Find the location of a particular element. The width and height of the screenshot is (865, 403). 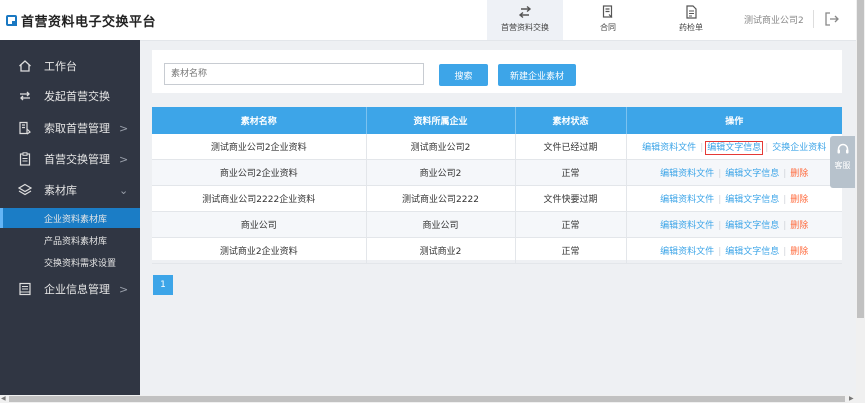

headset-icon is located at coordinates (842, 148).